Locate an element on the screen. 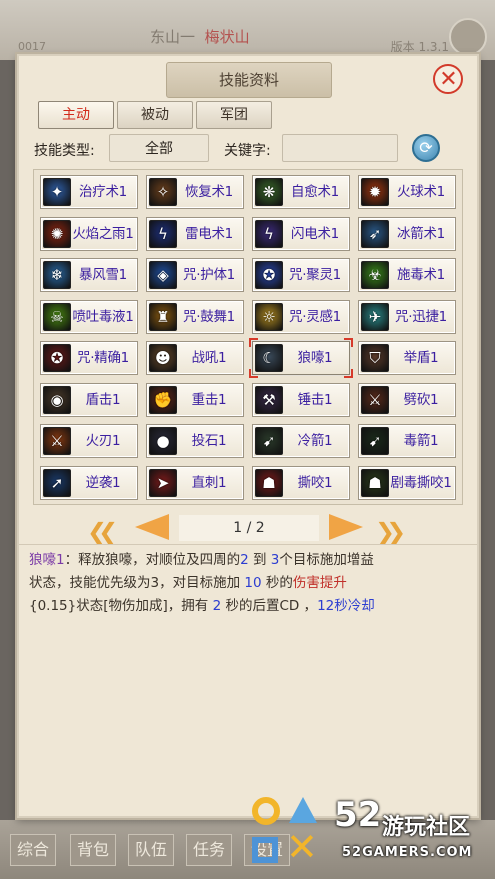 This screenshot has height=879, width=495. skill-name: 施毒术1 is located at coordinates (421, 275).